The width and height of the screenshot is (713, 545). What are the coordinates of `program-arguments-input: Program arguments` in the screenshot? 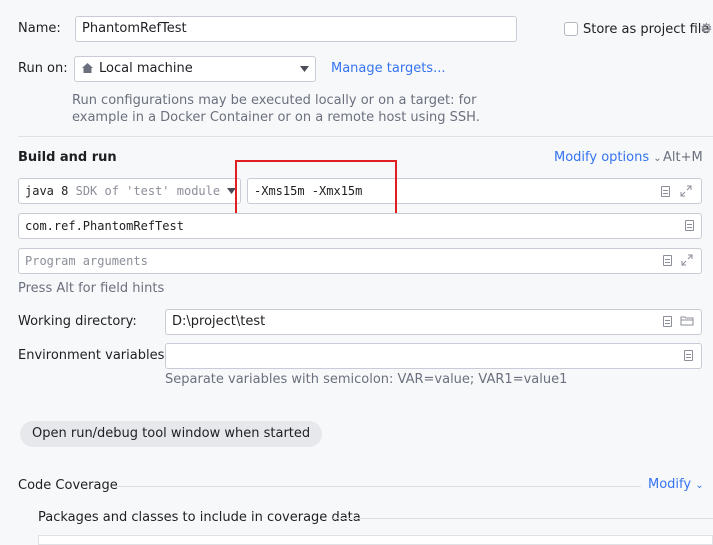 It's located at (360, 261).